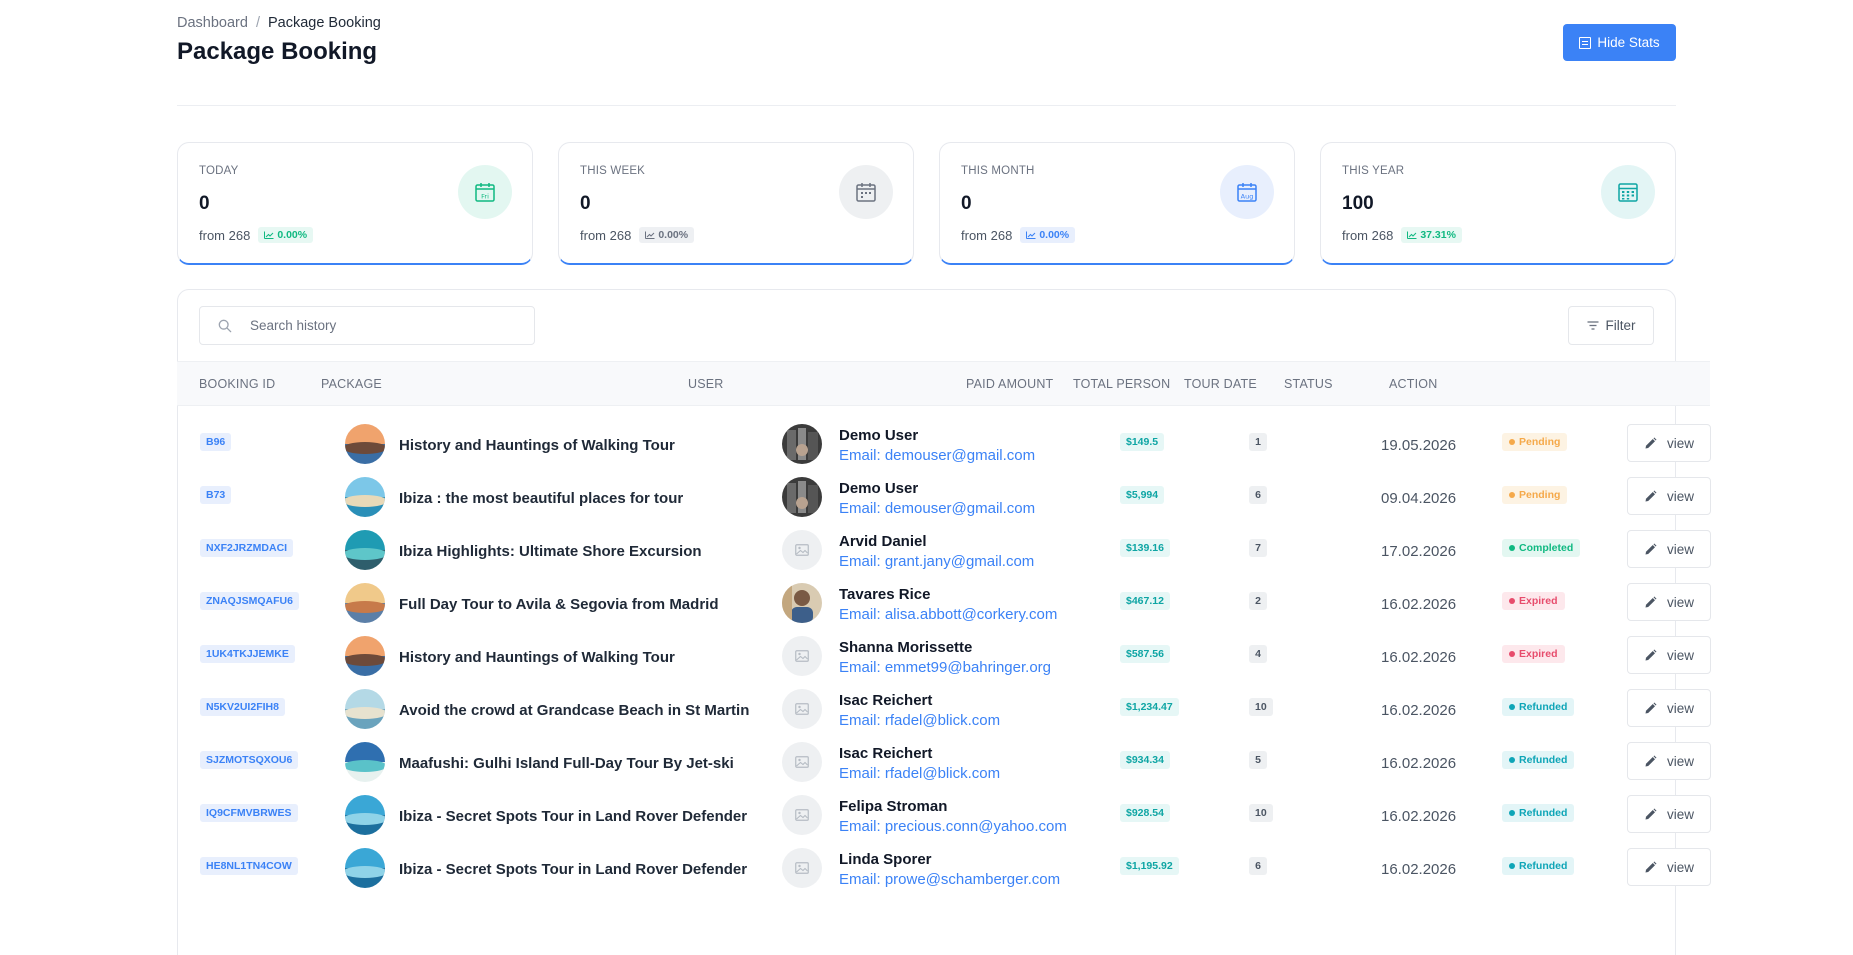 The height and width of the screenshot is (955, 1853). Describe the element at coordinates (1628, 192) in the screenshot. I see `stat-icon-circle` at that location.